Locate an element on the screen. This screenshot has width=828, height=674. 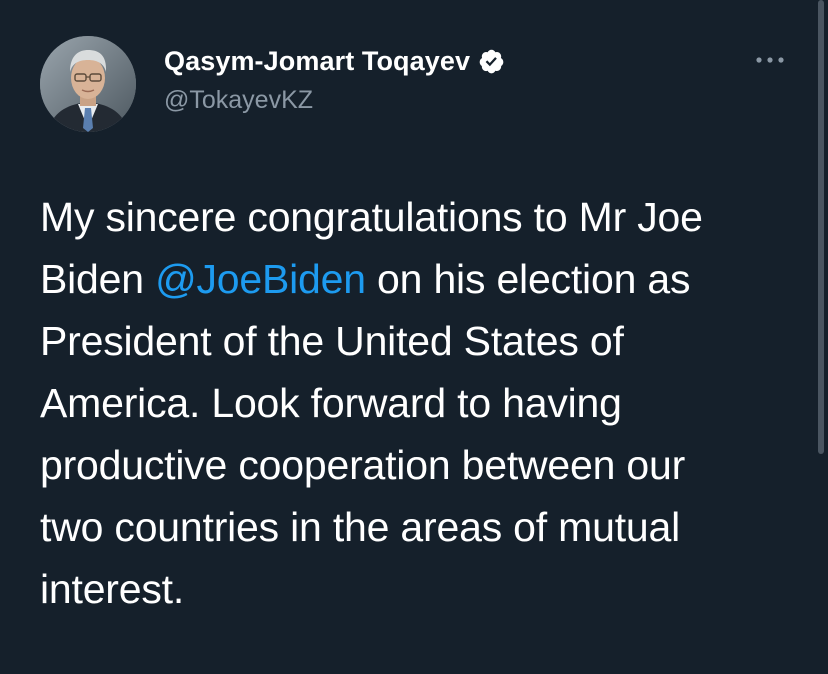
tweet-line: productive cooperation between our is located at coordinates (363, 465).